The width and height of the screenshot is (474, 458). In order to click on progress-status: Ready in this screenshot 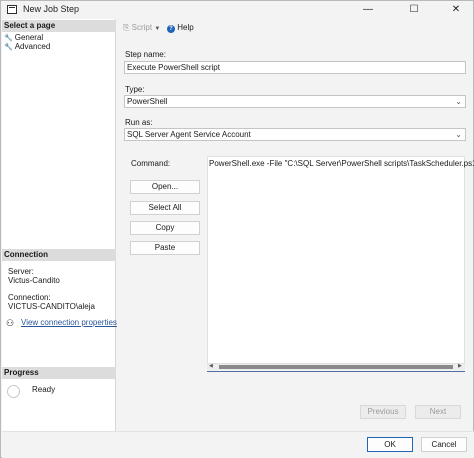, I will do `click(44, 389)`.